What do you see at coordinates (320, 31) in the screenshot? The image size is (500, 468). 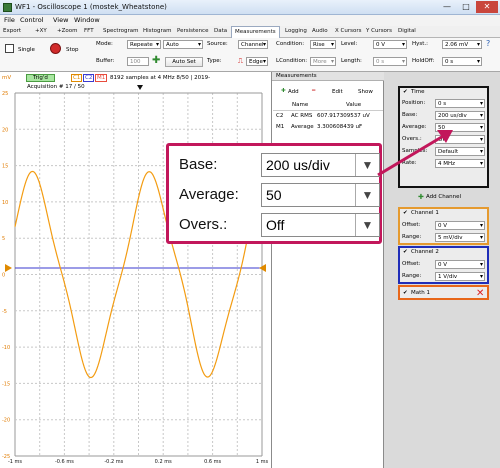 I see `tab-audio: Audio` at bounding box center [320, 31].